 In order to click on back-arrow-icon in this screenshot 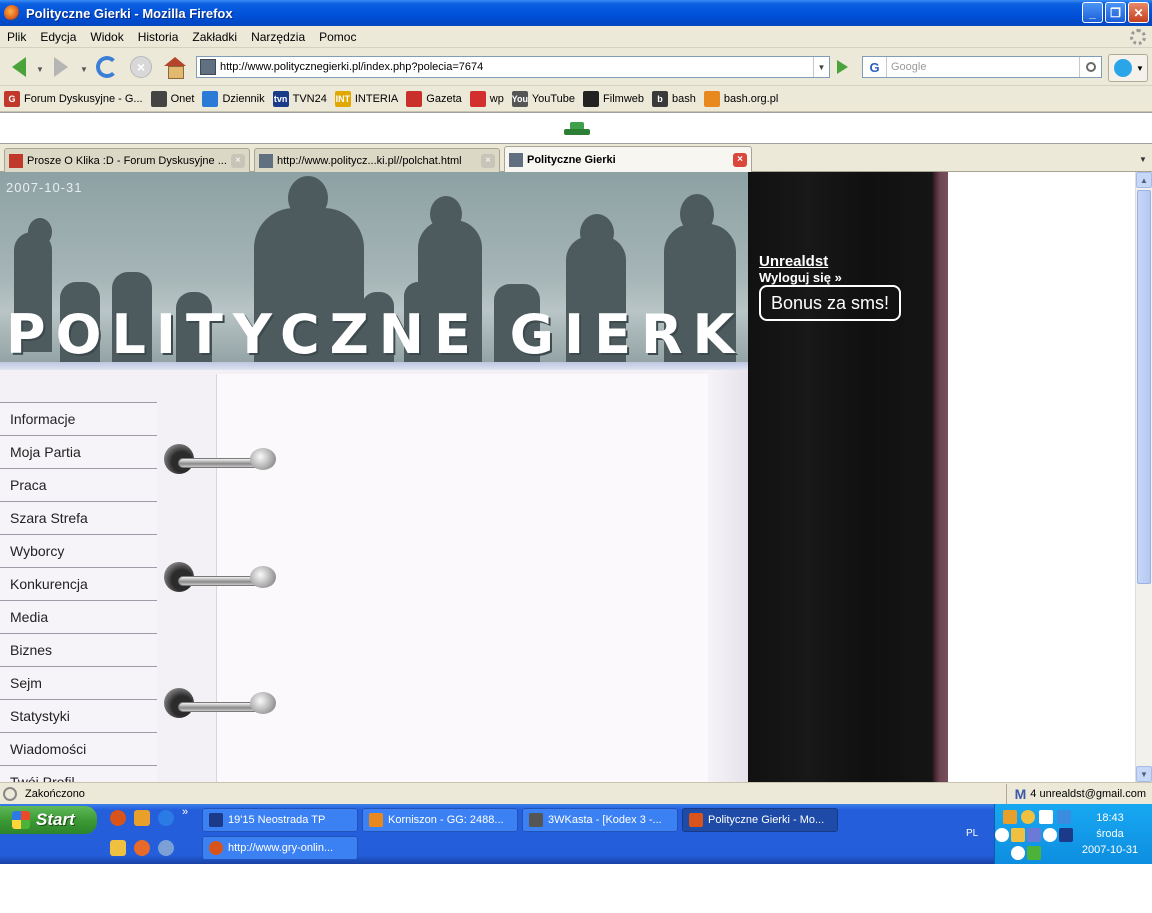, I will do `click(19, 67)`.